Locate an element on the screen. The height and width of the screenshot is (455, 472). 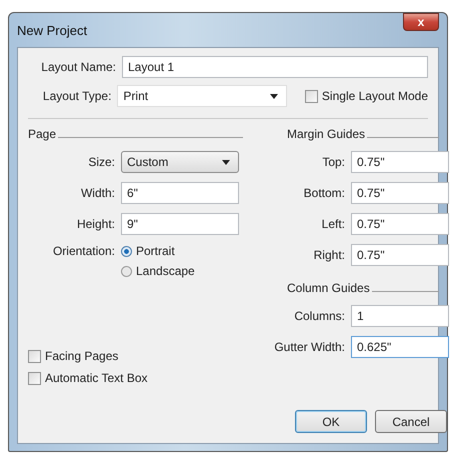
dialog-button: Cancel is located at coordinates (411, 421).